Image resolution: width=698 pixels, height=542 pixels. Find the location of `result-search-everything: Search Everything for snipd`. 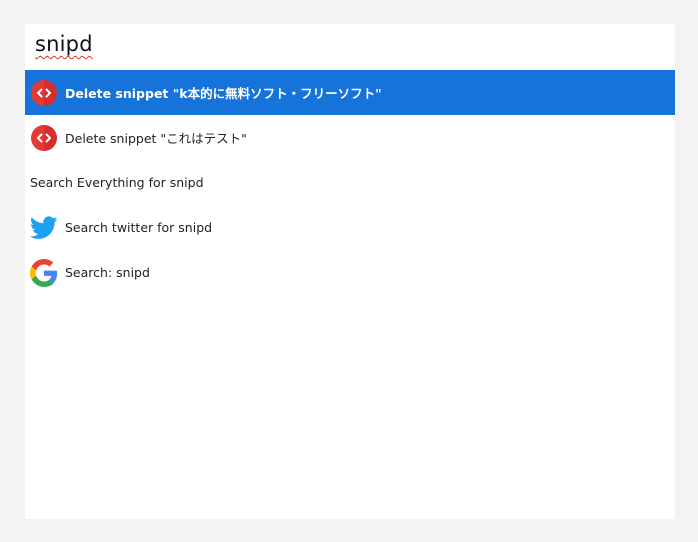

result-search-everything: Search Everything for snipd is located at coordinates (350, 182).